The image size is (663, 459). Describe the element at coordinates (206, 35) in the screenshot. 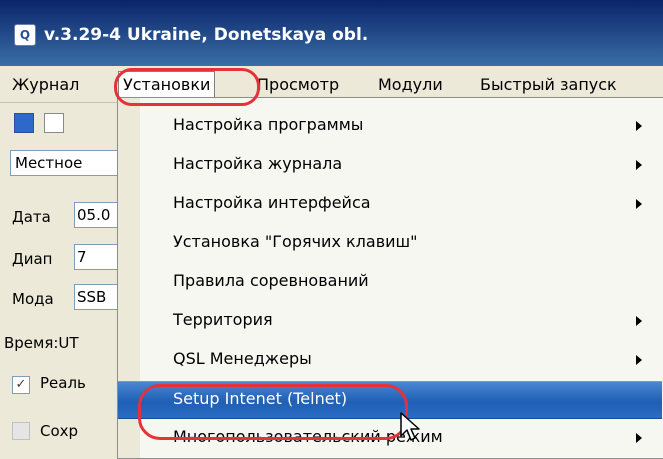

I see `window-title: v.3.29-4 Ukraine, Donetskaya obl.` at that location.